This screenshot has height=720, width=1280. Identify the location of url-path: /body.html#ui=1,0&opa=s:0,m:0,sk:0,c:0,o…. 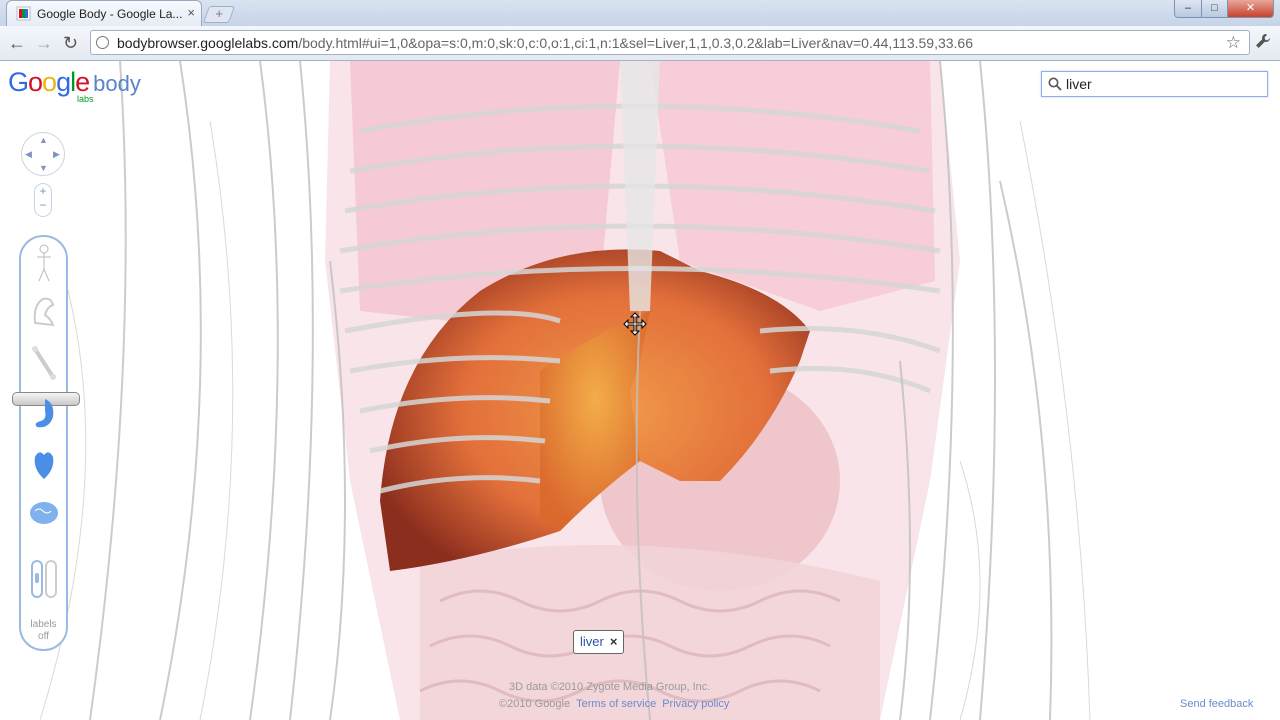
(636, 43).